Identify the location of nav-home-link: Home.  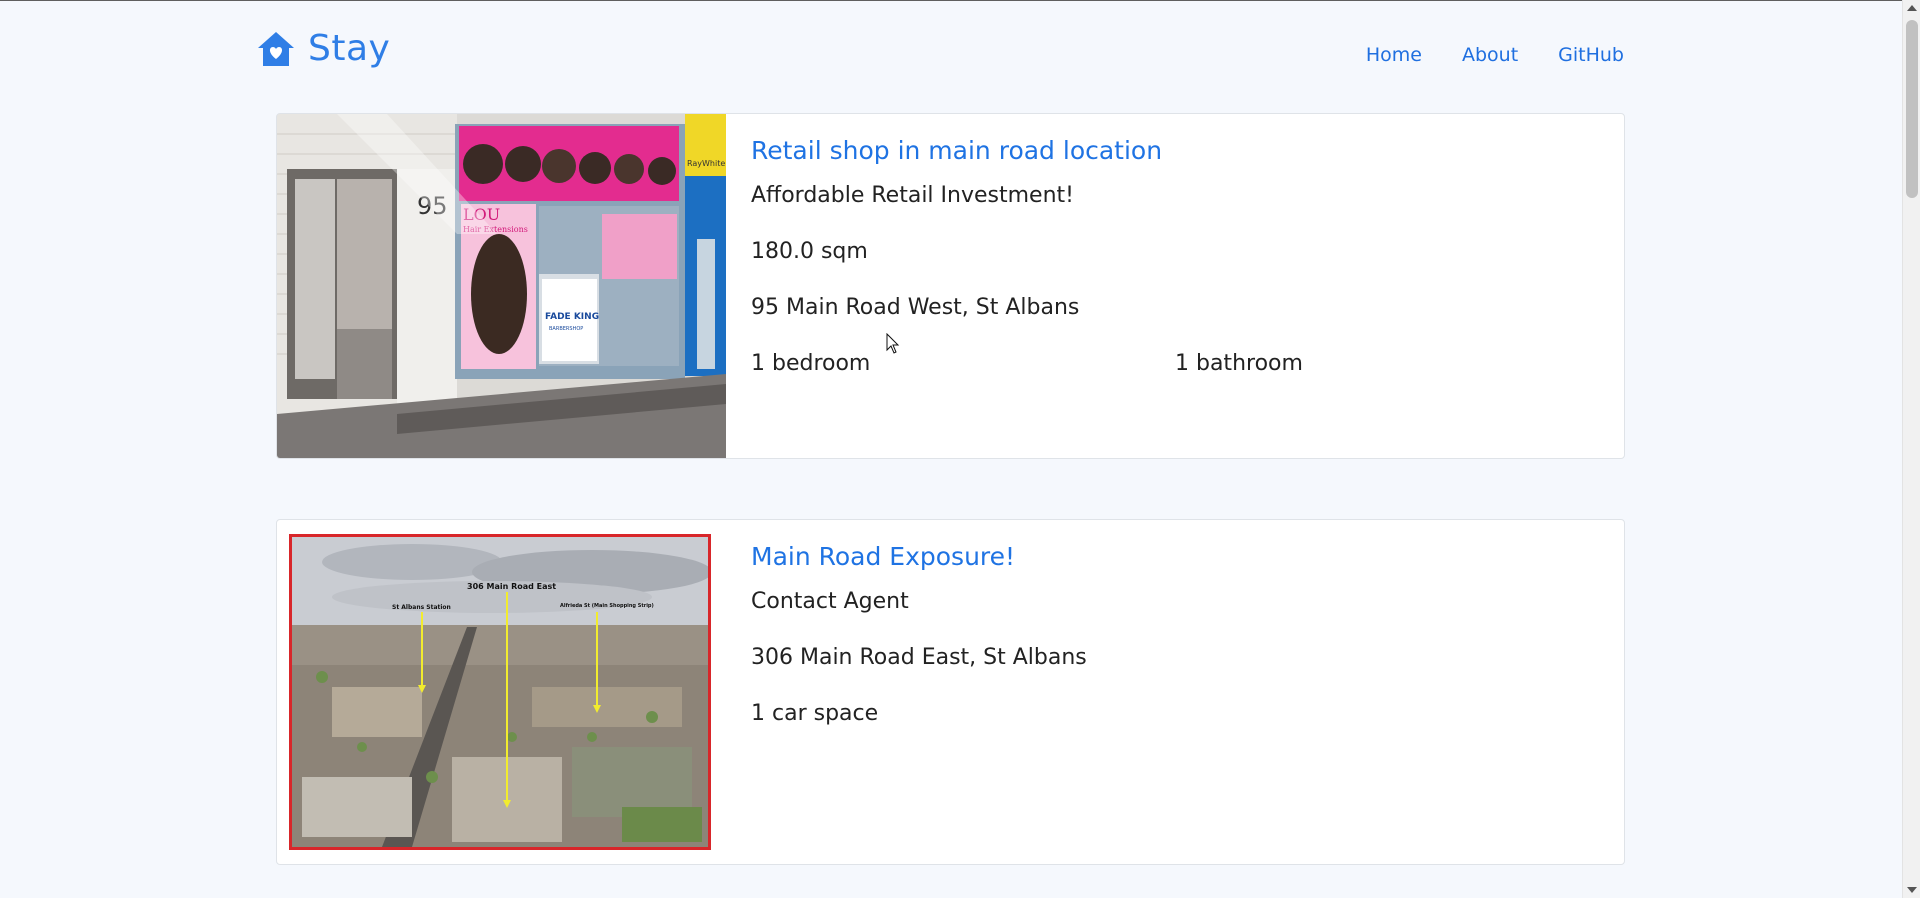
(1394, 55).